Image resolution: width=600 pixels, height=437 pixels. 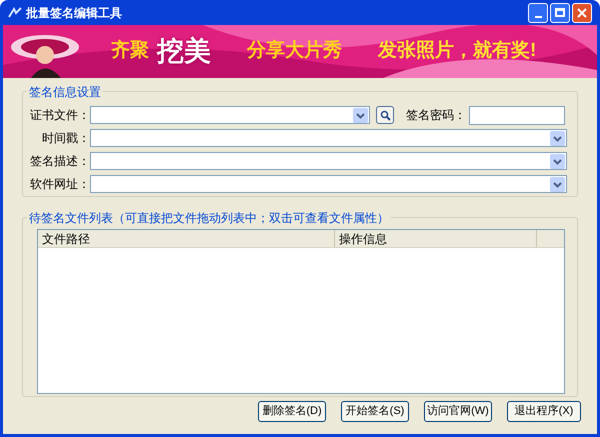 What do you see at coordinates (15, 12) in the screenshot?
I see `app-icon` at bounding box center [15, 12].